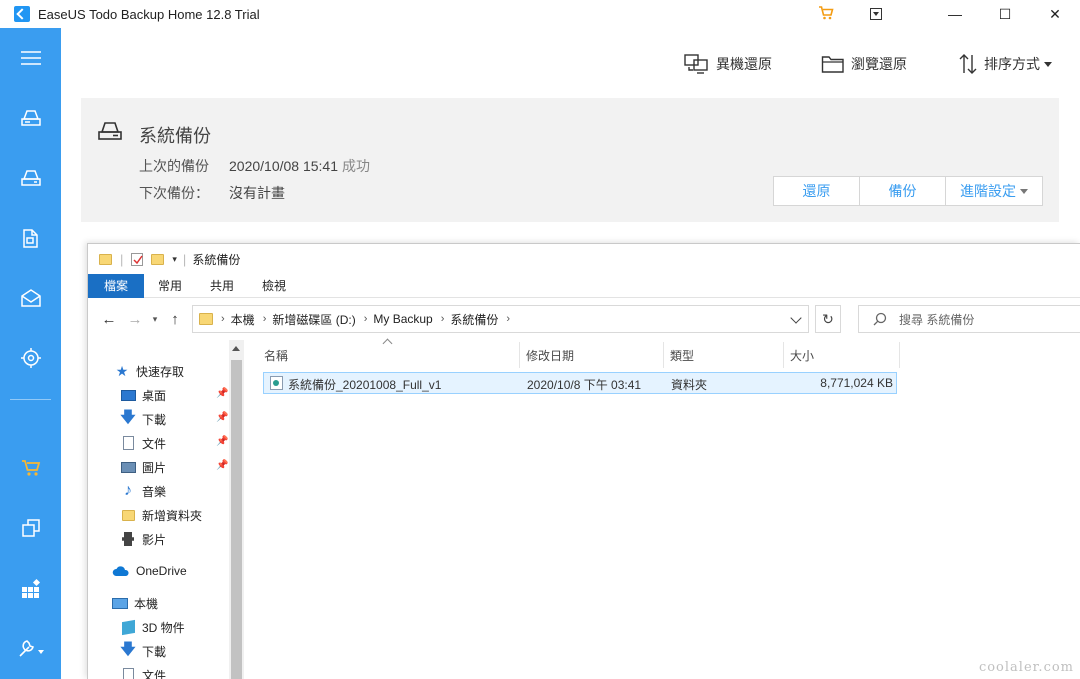 This screenshot has width=1080, height=679. I want to click on browse-restore-label: 瀏覽還原, so click(879, 64).